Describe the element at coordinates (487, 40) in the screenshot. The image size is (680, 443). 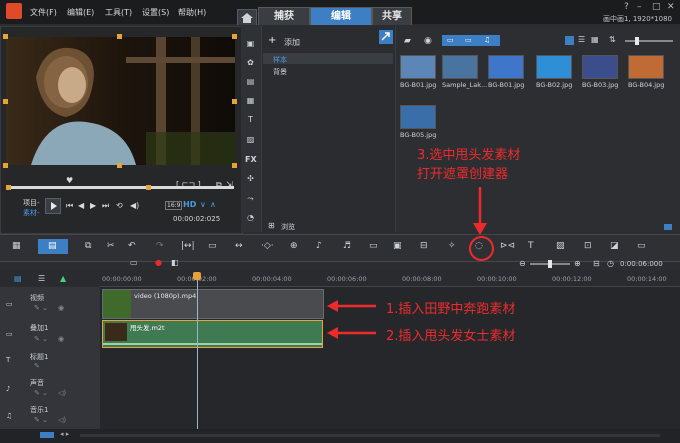
I see `audio-filter-icon: ♫` at that location.